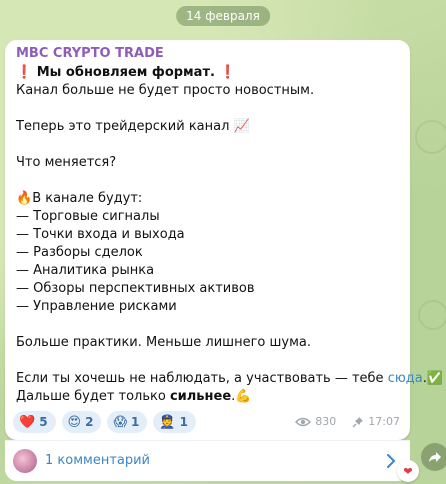 Image resolution: width=446 pixels, height=484 pixels. I want to click on list-item: — Разборы сделок, so click(79, 252).